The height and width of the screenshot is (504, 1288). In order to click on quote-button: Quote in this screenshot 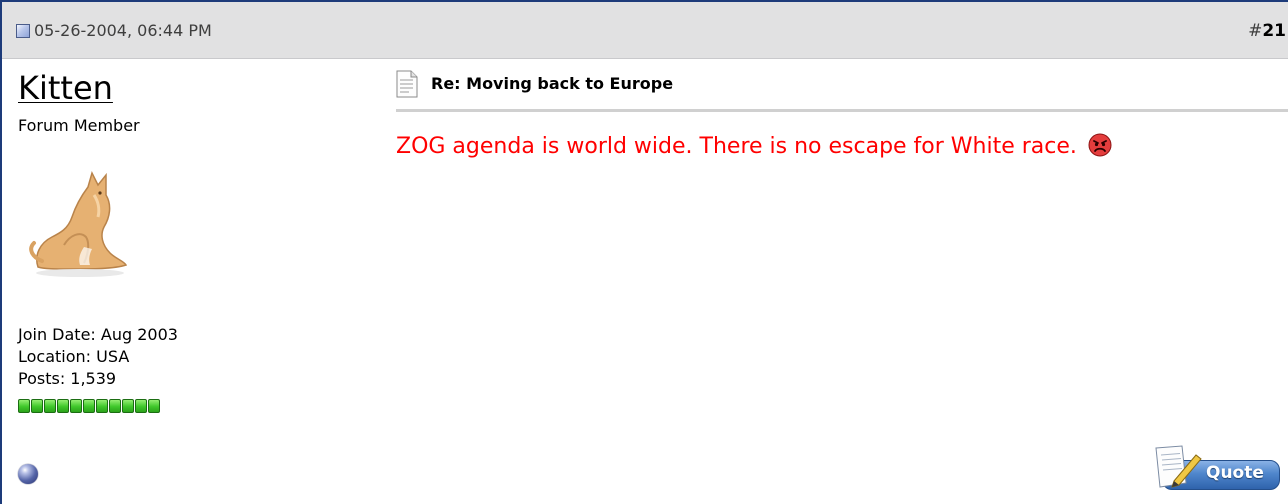, I will do `click(1216, 467)`.